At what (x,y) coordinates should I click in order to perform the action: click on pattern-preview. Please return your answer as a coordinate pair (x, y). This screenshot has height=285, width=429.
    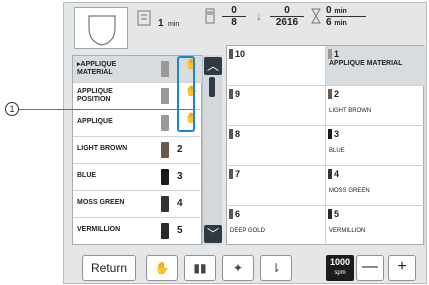
    Looking at the image, I should click on (101, 28).